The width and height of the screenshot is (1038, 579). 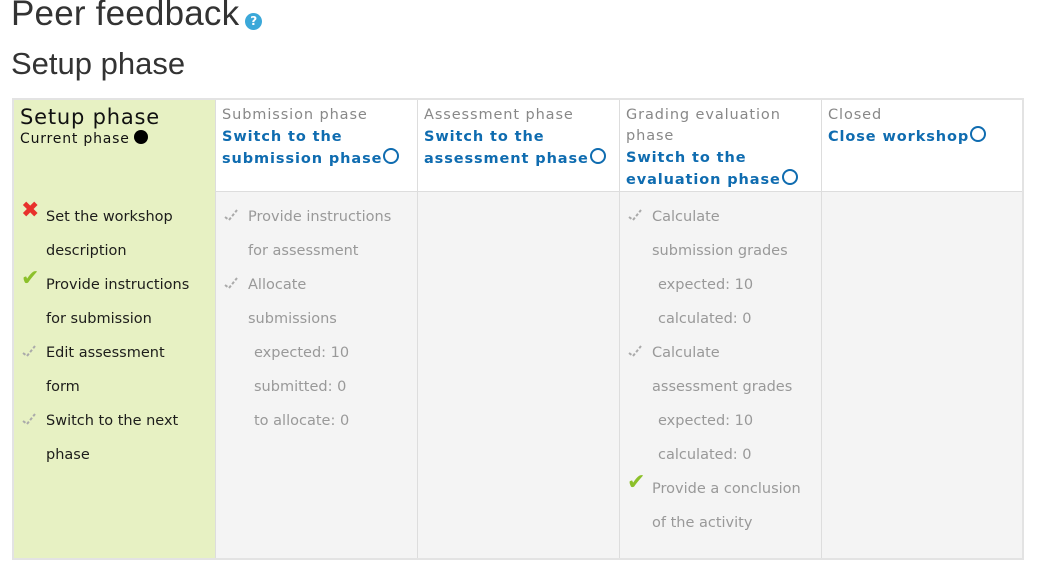 I want to click on task-label: Edit assessment form, so click(x=105, y=370).